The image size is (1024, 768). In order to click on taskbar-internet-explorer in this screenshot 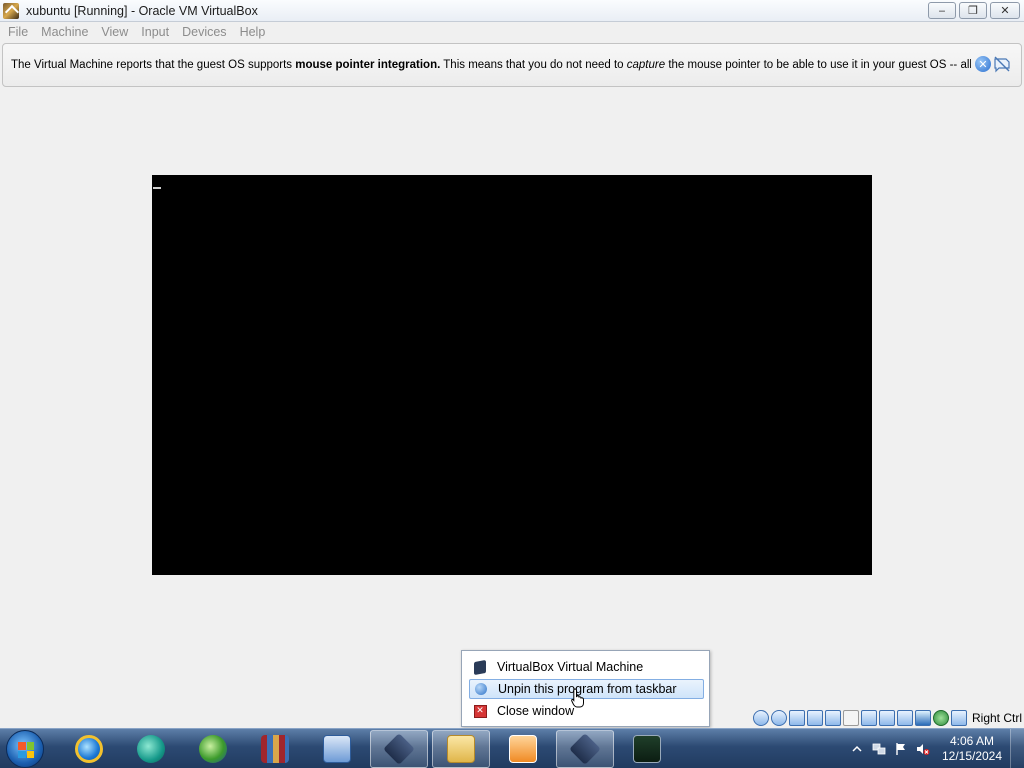, I will do `click(89, 749)`.